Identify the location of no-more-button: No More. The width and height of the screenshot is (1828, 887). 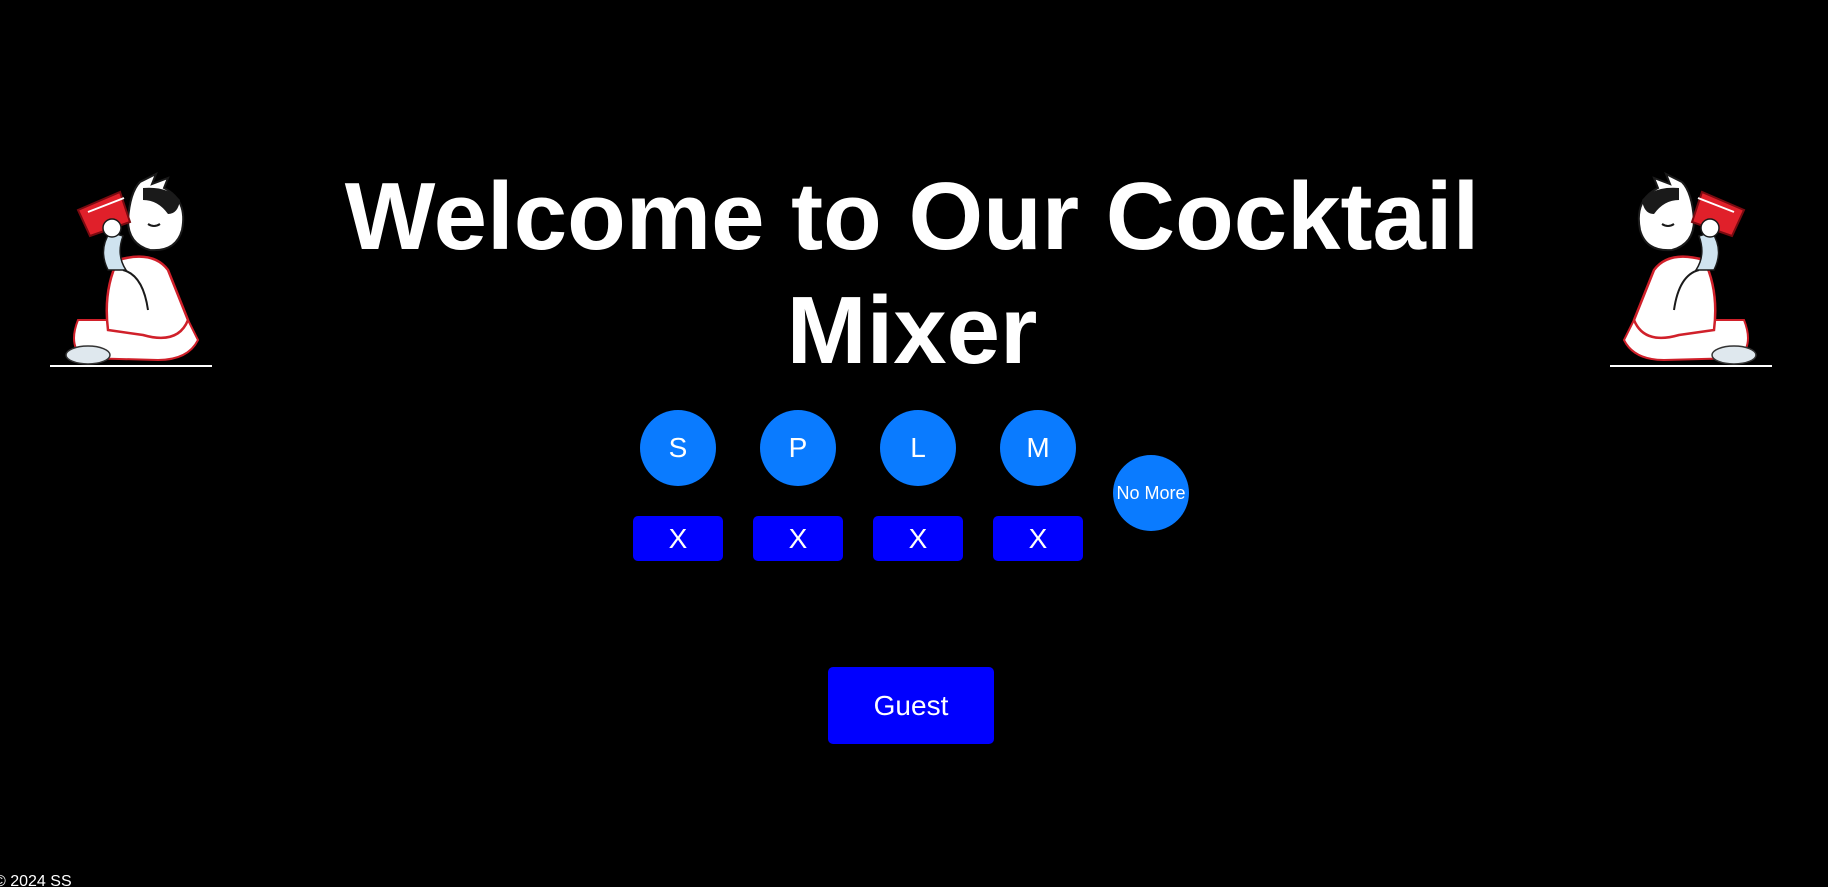
(1151, 493).